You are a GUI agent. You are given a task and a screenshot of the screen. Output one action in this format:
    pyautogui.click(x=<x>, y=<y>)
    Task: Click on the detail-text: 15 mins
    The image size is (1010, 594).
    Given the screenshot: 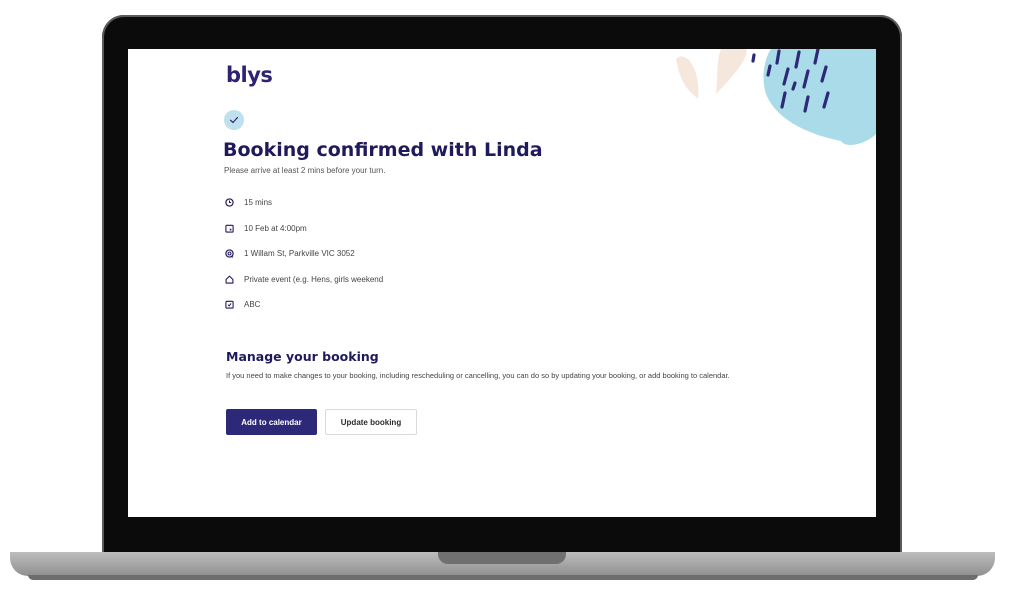 What is the action you would take?
    pyautogui.click(x=258, y=202)
    